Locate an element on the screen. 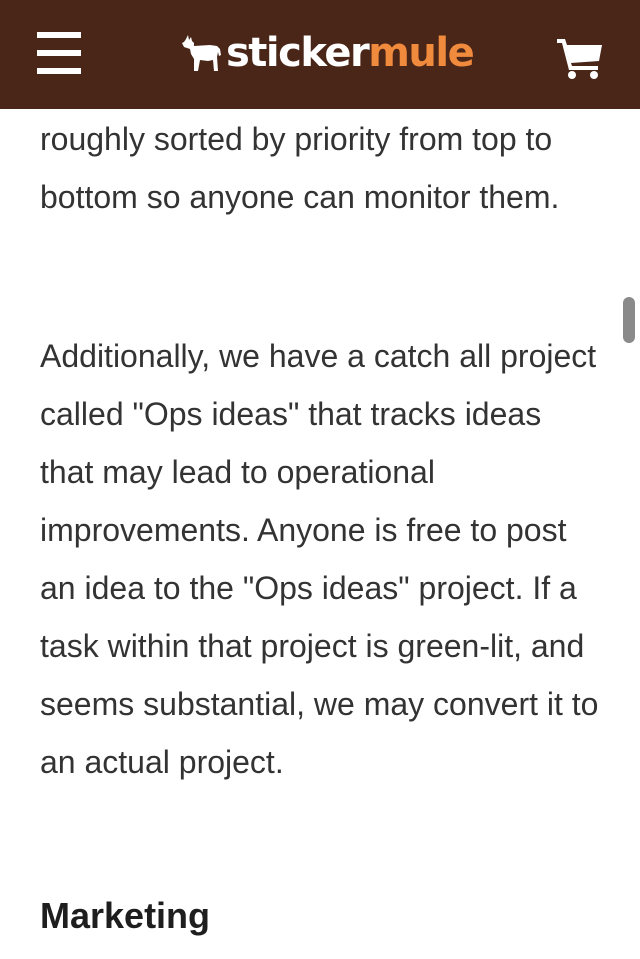 The image size is (640, 959). brand-part-sticker: sticker is located at coordinates (298, 53).